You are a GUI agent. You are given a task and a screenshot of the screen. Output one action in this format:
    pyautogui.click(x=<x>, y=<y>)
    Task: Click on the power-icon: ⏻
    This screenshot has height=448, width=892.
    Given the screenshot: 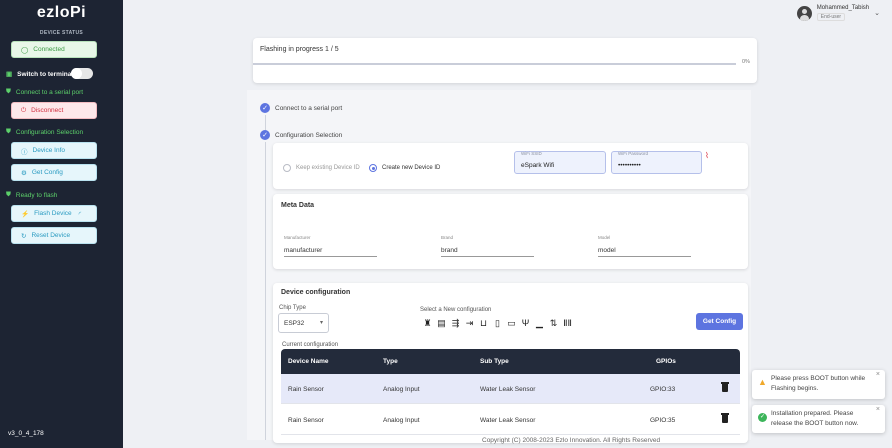 What is the action you would take?
    pyautogui.click(x=24, y=110)
    